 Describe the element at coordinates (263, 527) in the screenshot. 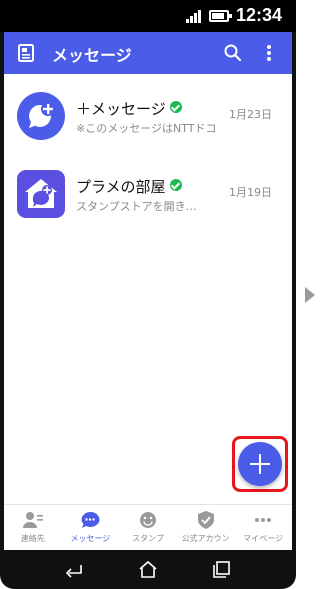

I see `nav-item-my-page: マイページ` at that location.